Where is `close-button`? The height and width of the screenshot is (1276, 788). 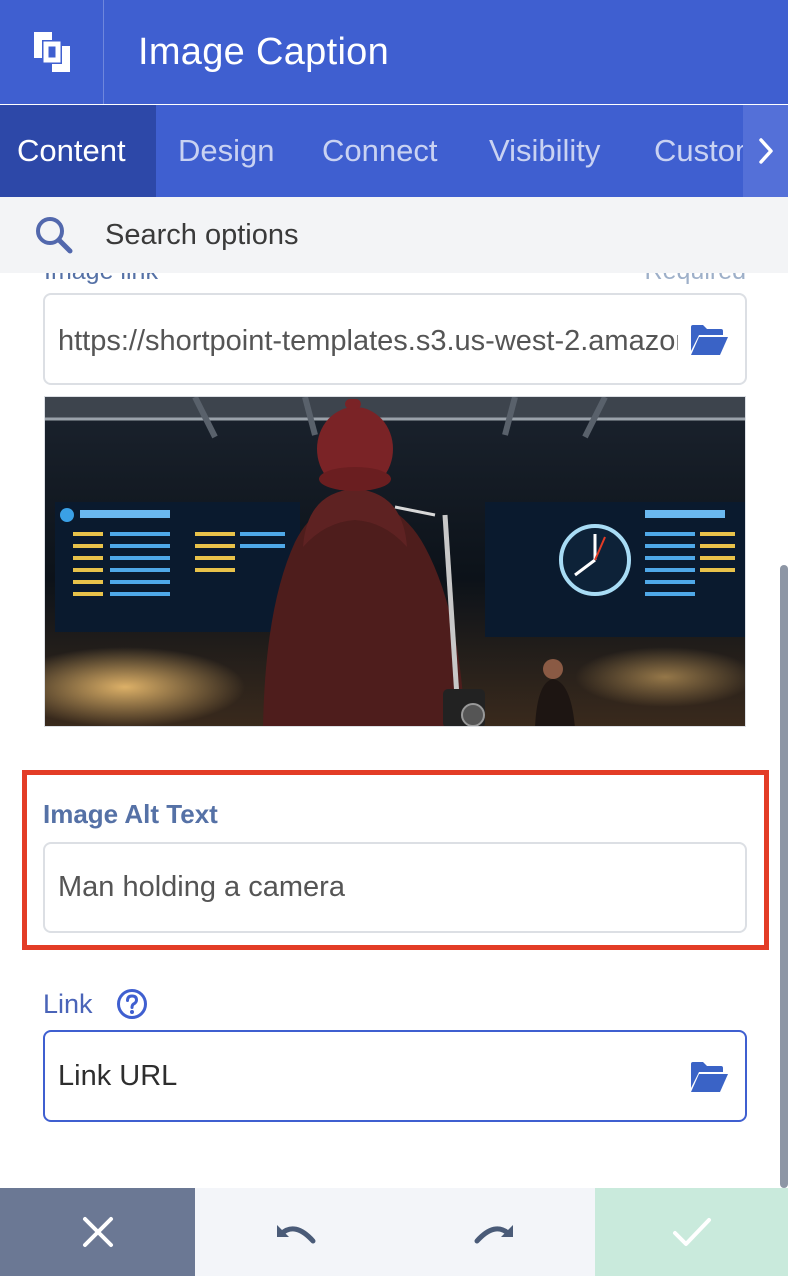
close-button is located at coordinates (97, 1232).